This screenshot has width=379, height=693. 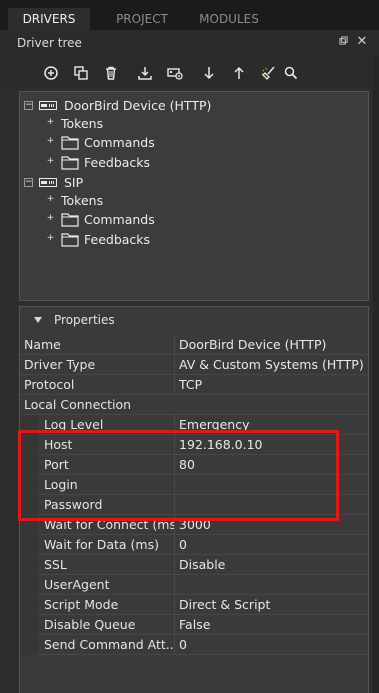 I want to click on property-value: AV & Custom Systems (HTTP), so click(x=271, y=365).